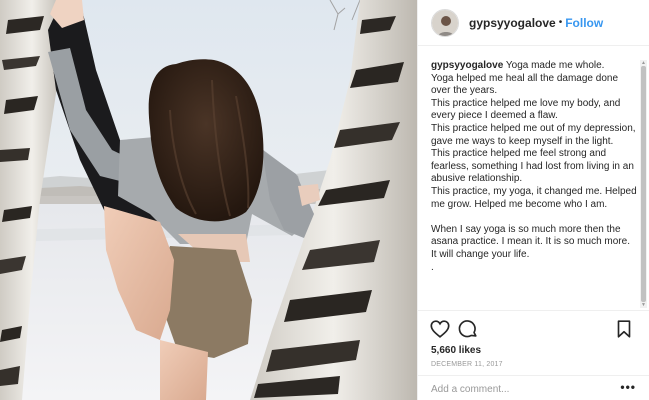  I want to click on avatar, so click(445, 22).